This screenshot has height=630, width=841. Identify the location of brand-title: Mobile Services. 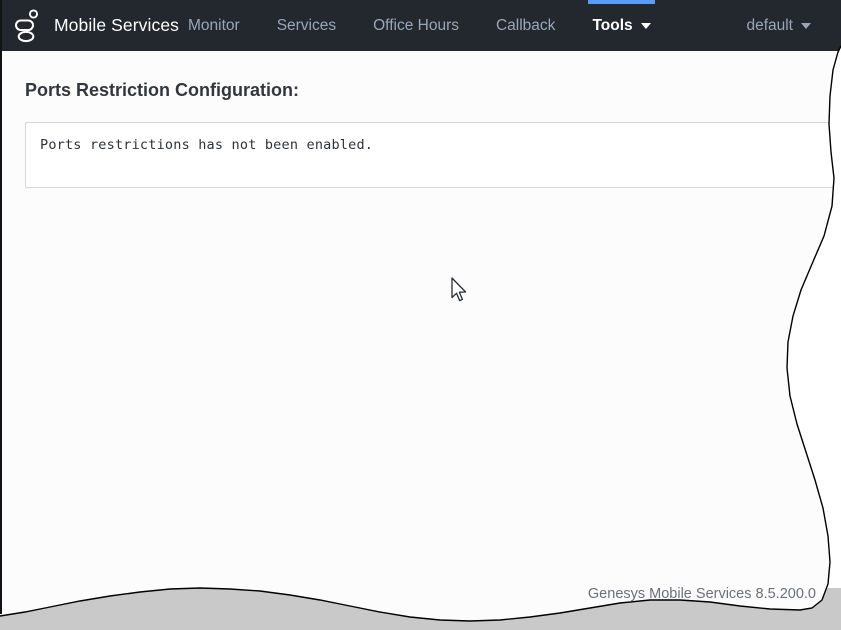
(117, 25).